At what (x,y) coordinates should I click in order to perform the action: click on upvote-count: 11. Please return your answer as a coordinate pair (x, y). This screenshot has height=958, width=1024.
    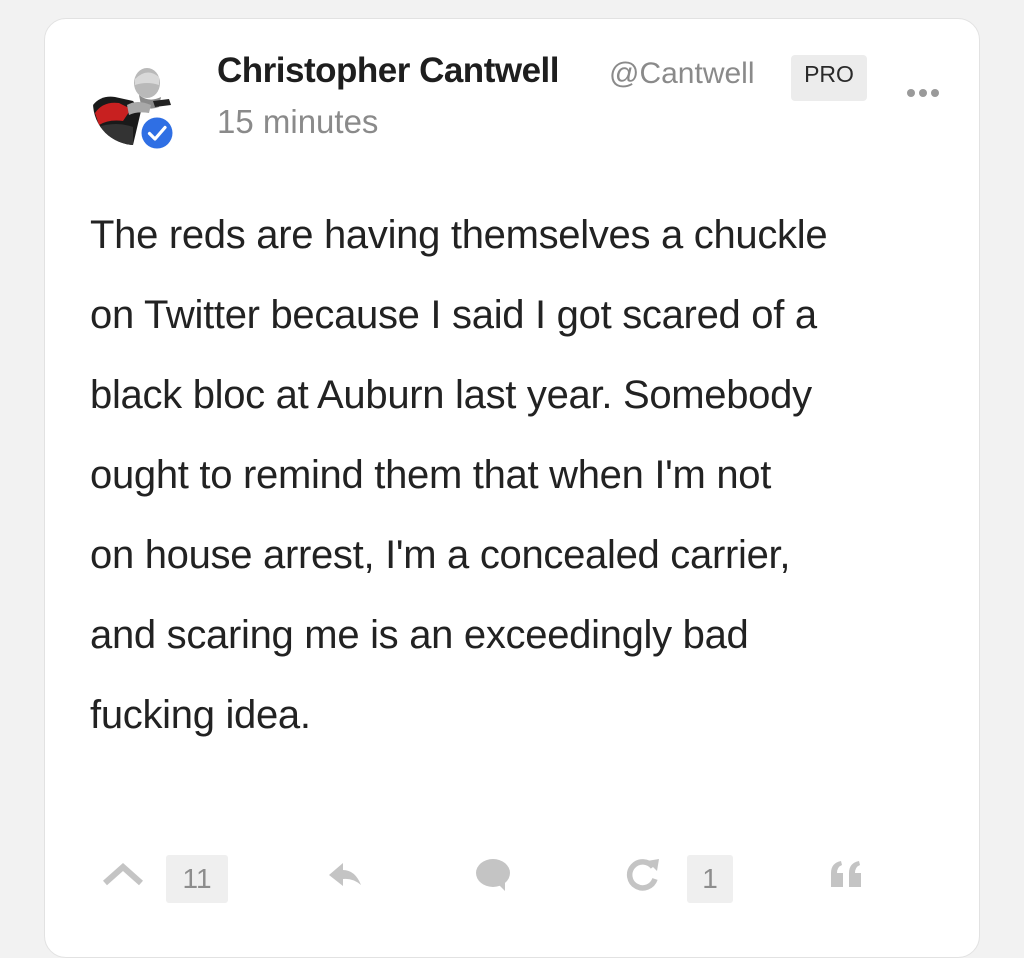
    Looking at the image, I should click on (197, 879).